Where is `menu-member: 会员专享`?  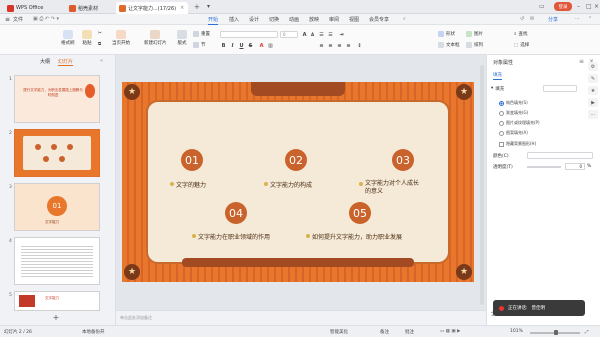
menu-member: 会员专享 is located at coordinates (379, 19).